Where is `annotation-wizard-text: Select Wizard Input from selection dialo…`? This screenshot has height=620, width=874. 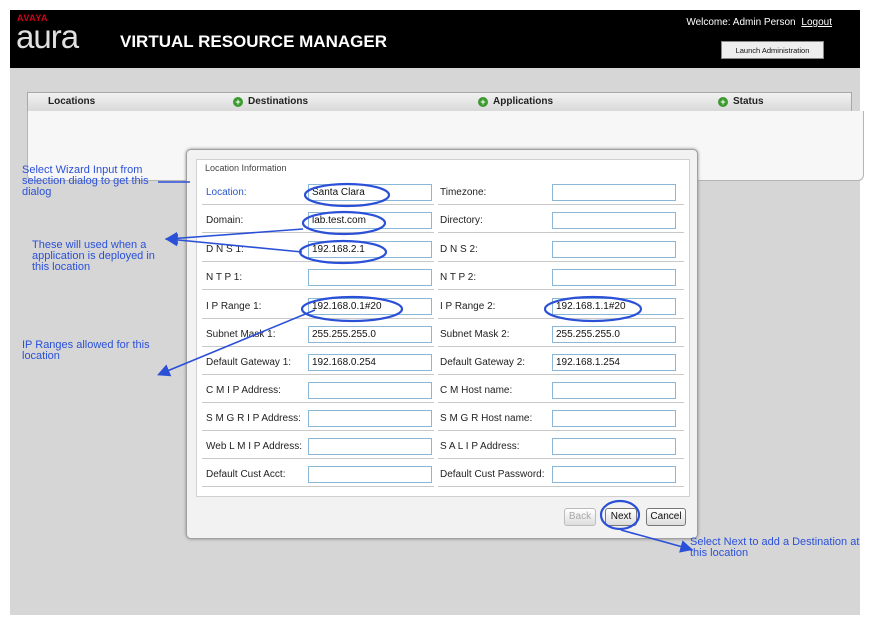
annotation-wizard-text: Select Wizard Input from selection dialo… is located at coordinates (85, 181).